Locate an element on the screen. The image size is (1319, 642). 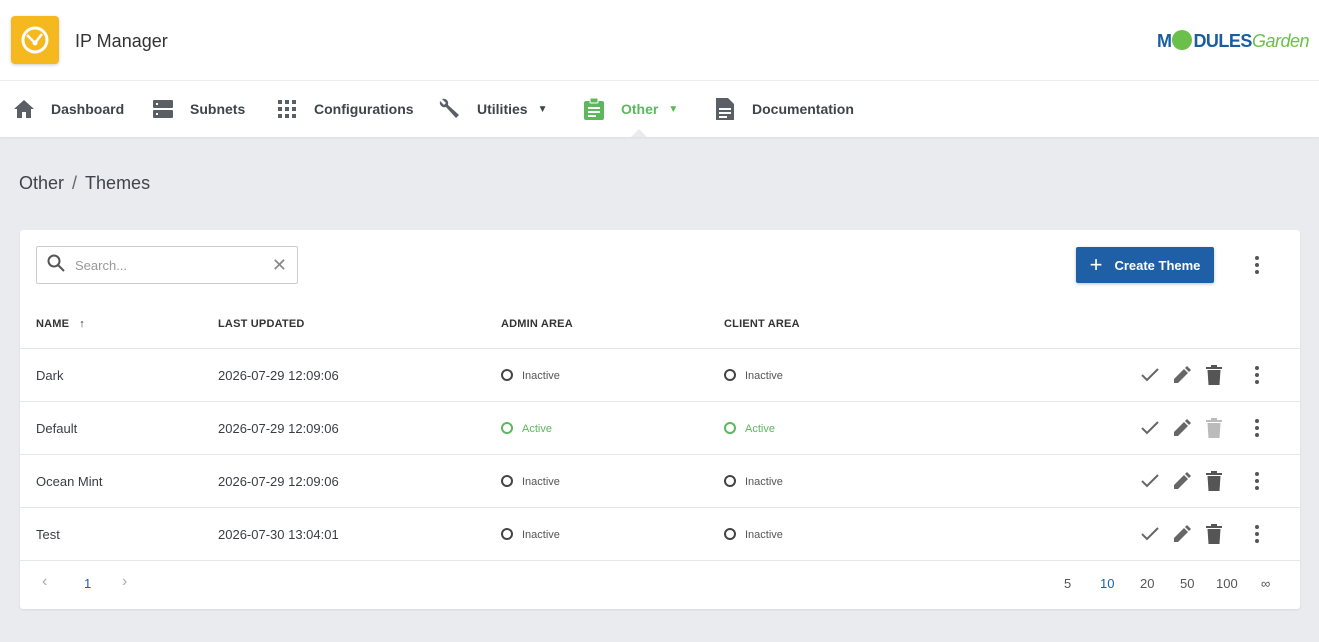
grid-icon is located at coordinates (287, 109).